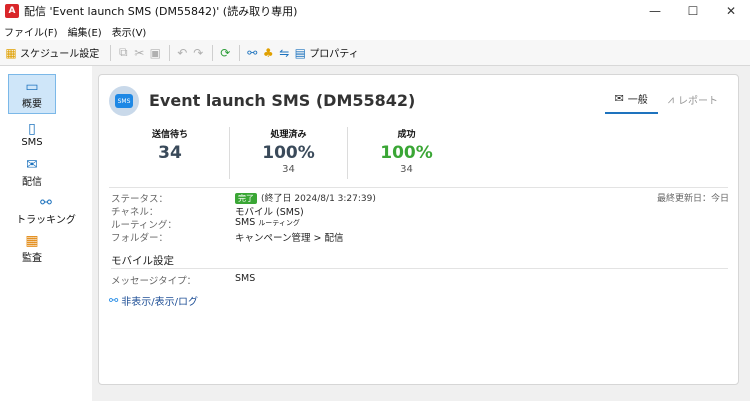  What do you see at coordinates (85, 31) in the screenshot?
I see `menu-edit: 編集(E)` at bounding box center [85, 31].